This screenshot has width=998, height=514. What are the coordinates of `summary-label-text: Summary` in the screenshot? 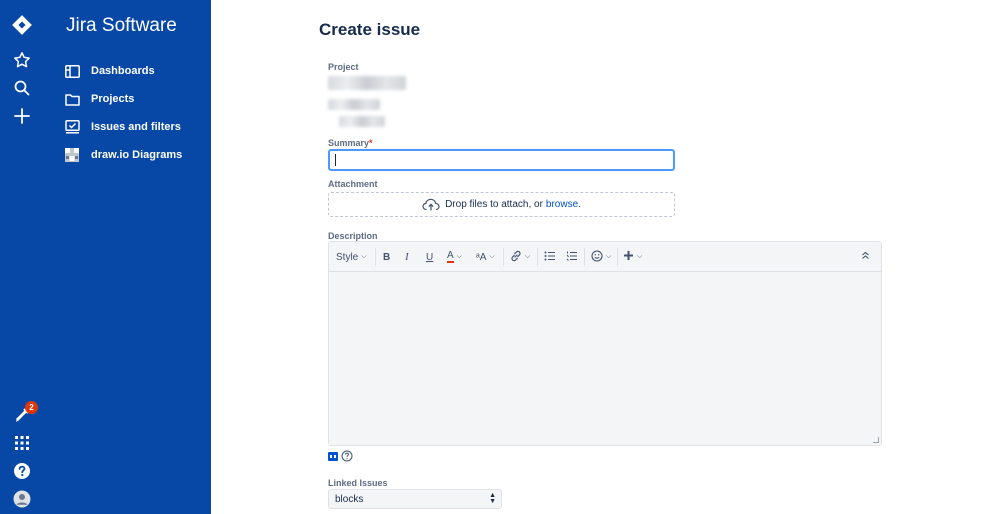 It's located at (349, 143).